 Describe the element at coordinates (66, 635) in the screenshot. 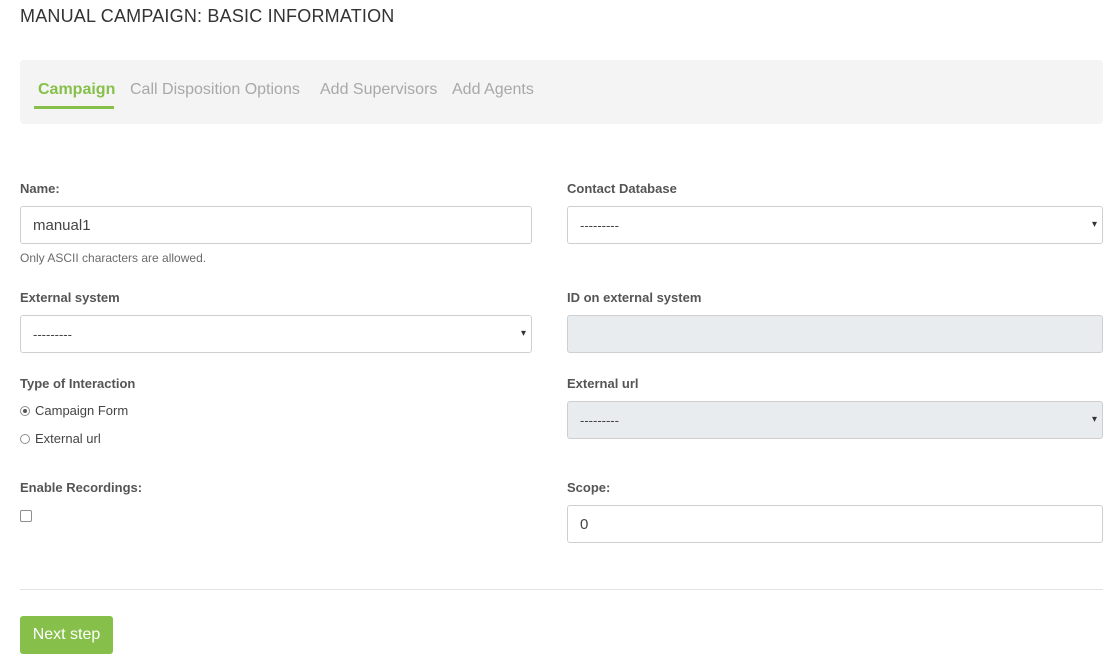

I see `next-step-button: Next step` at that location.